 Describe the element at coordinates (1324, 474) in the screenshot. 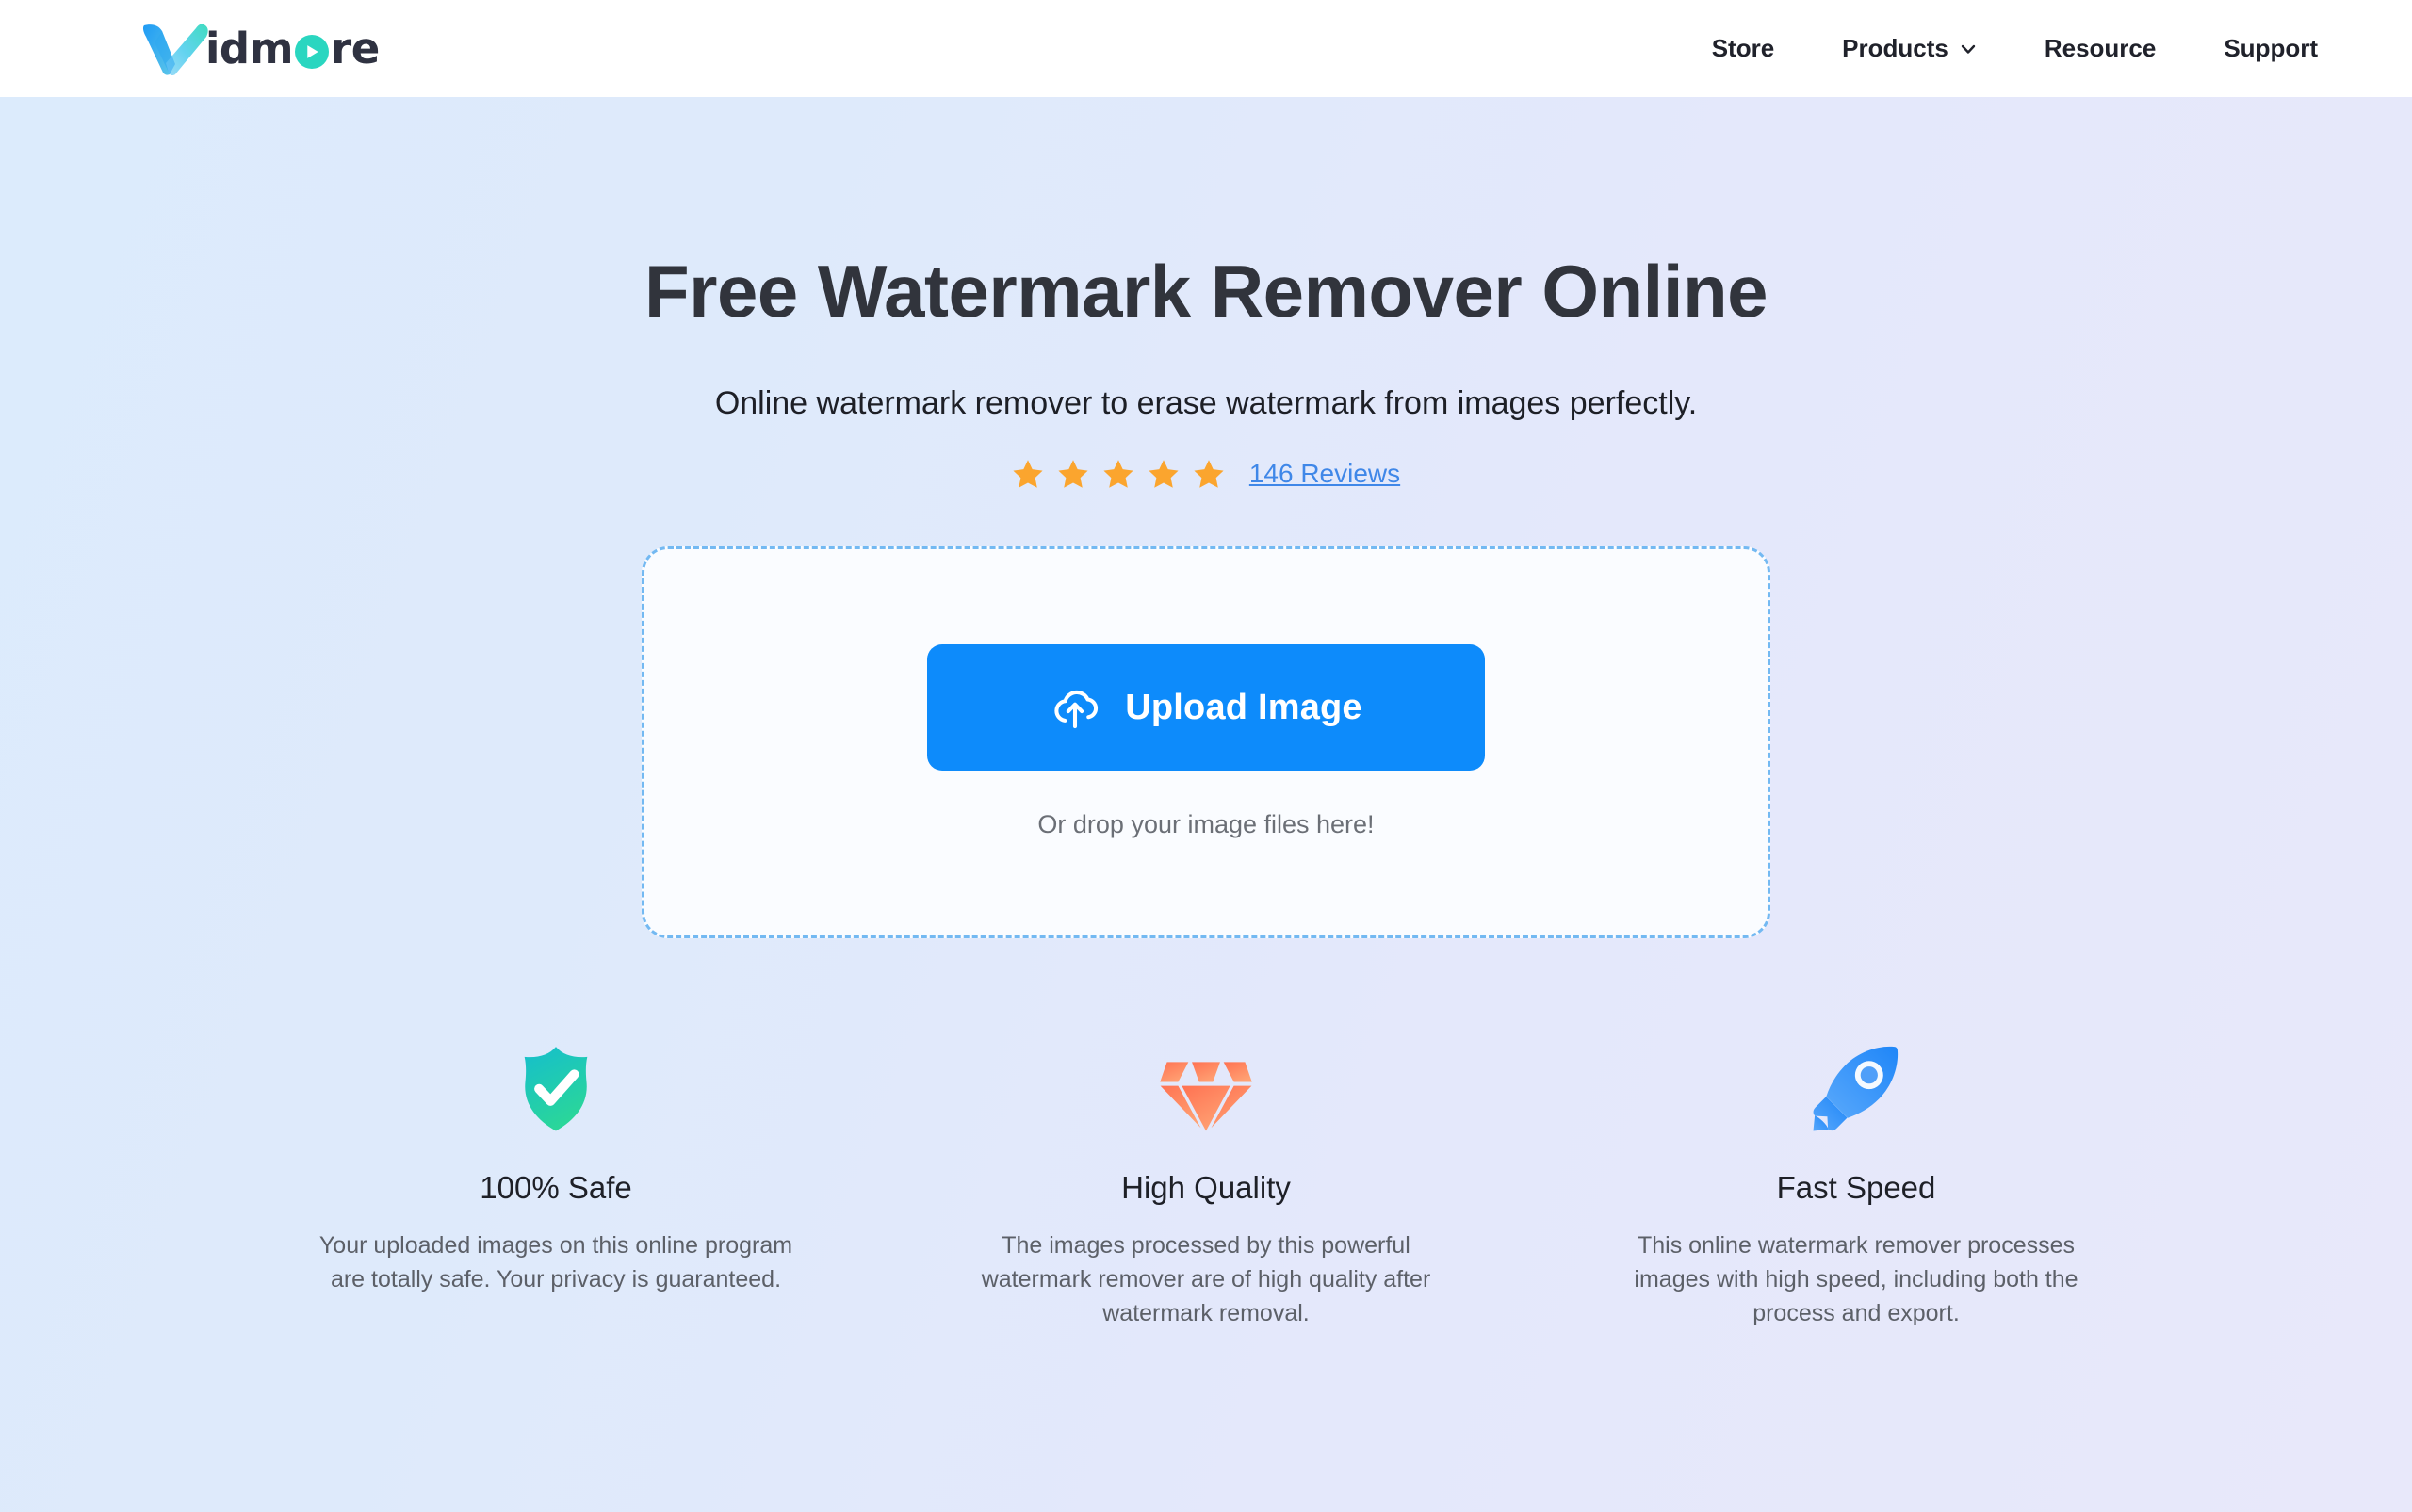

I see `reviews-link: 146 Reviews` at that location.